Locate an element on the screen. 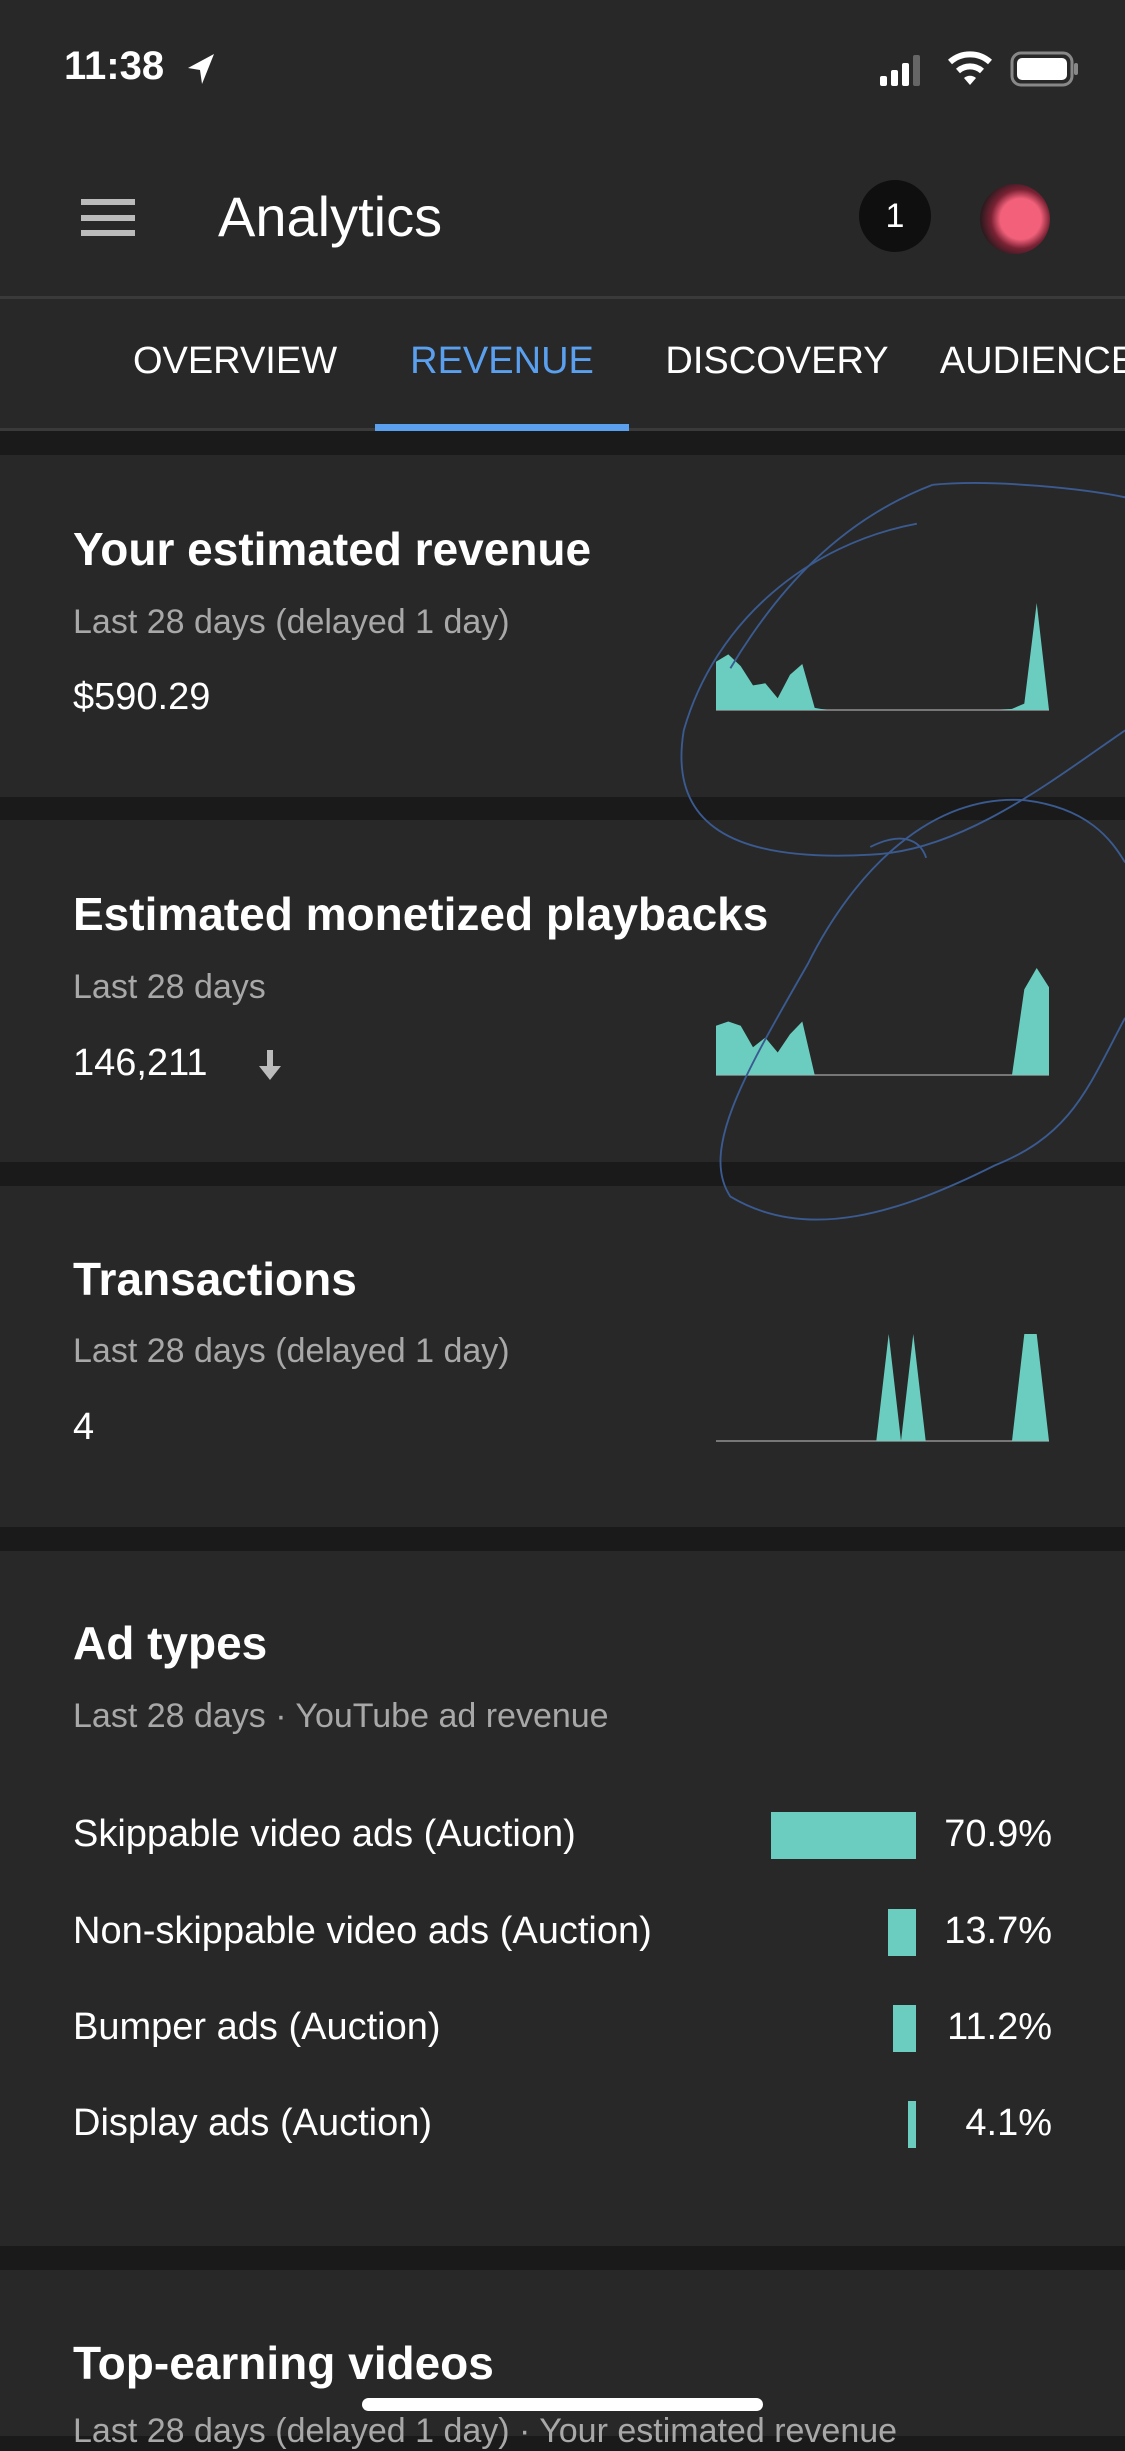 The height and width of the screenshot is (2451, 1125). menu-button is located at coordinates (108, 217).